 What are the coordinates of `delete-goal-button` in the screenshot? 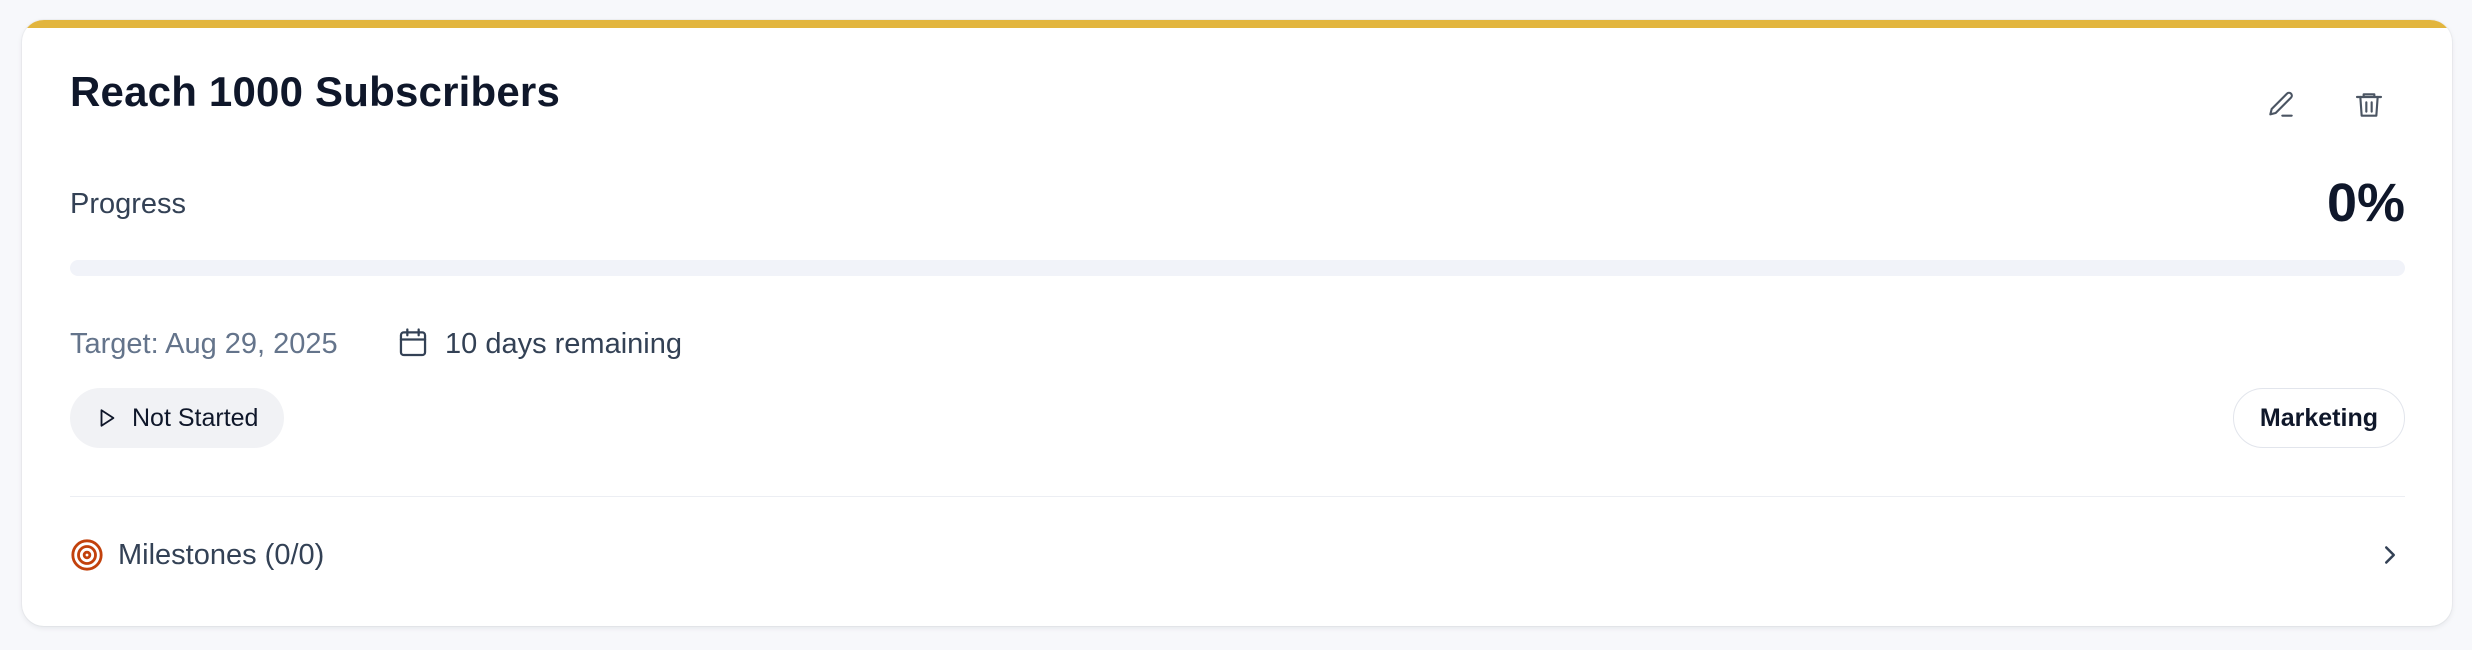 It's located at (2369, 105).